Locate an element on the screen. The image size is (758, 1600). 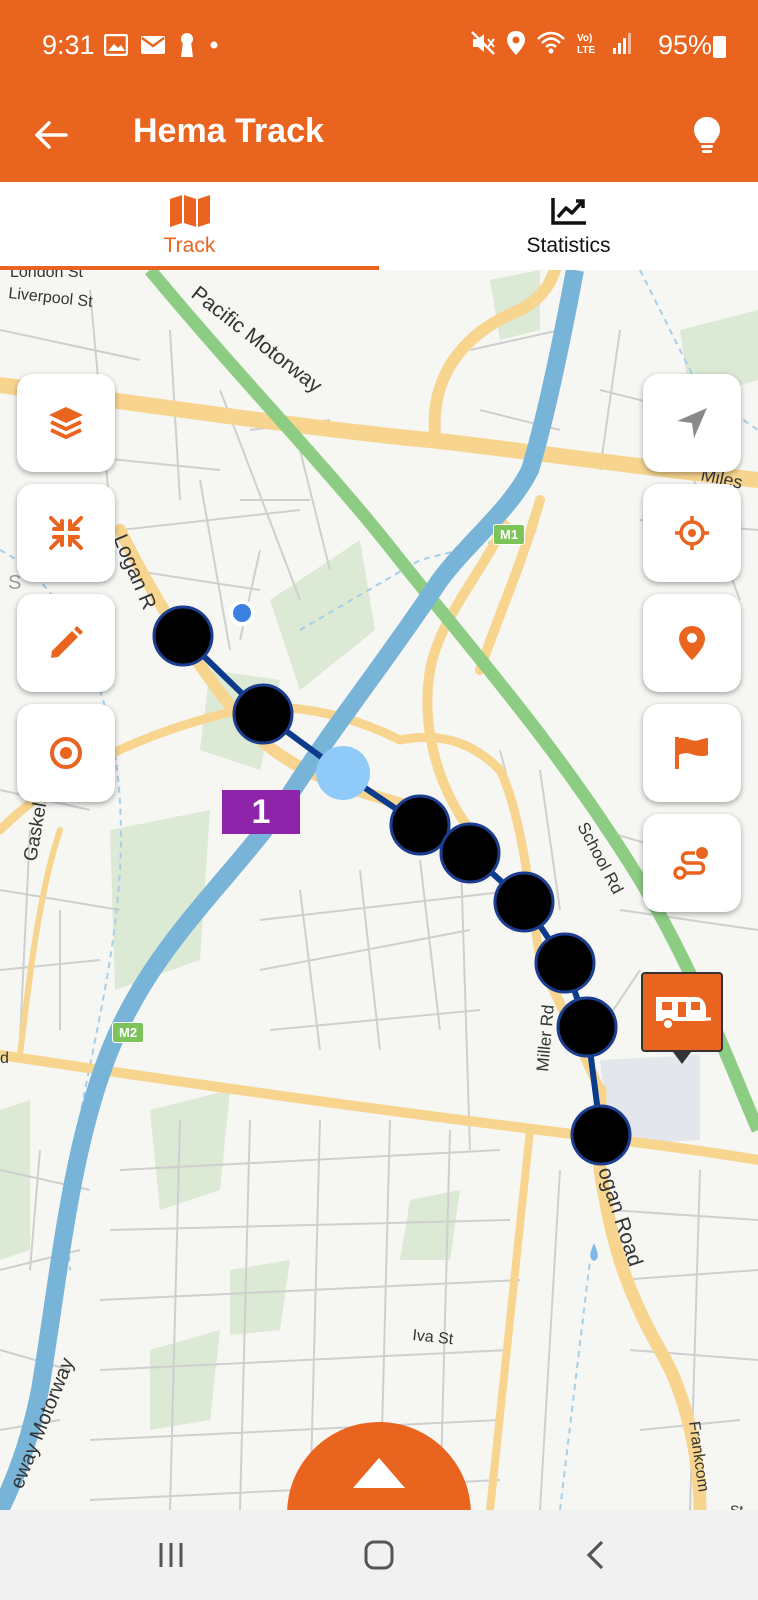
record-button is located at coordinates (66, 753).